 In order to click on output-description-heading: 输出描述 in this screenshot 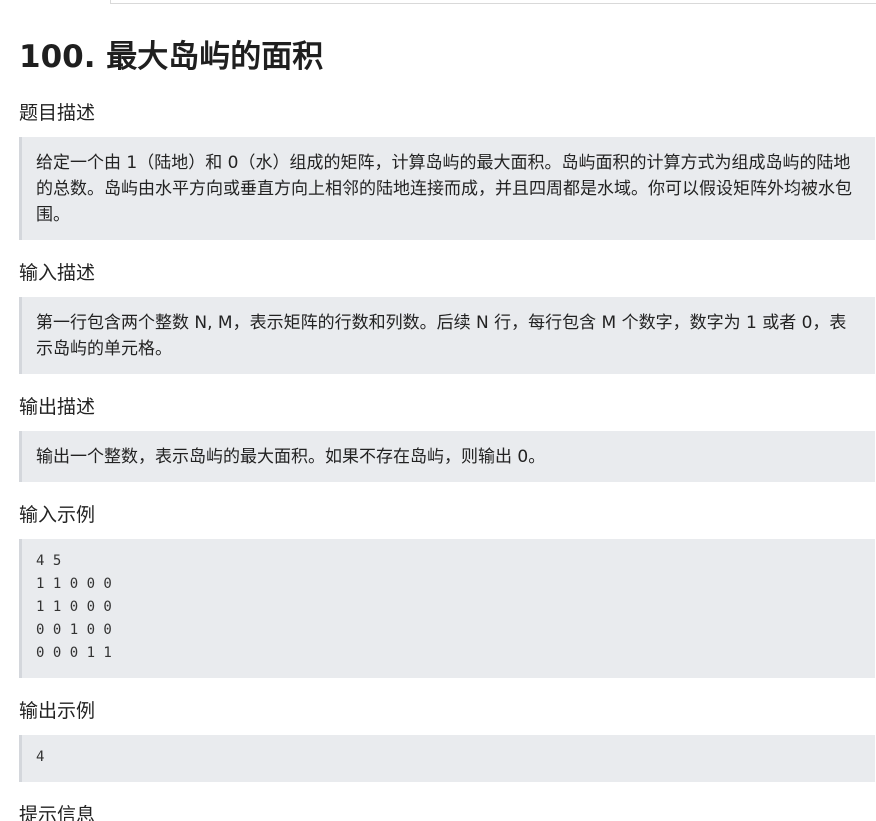, I will do `click(57, 407)`.